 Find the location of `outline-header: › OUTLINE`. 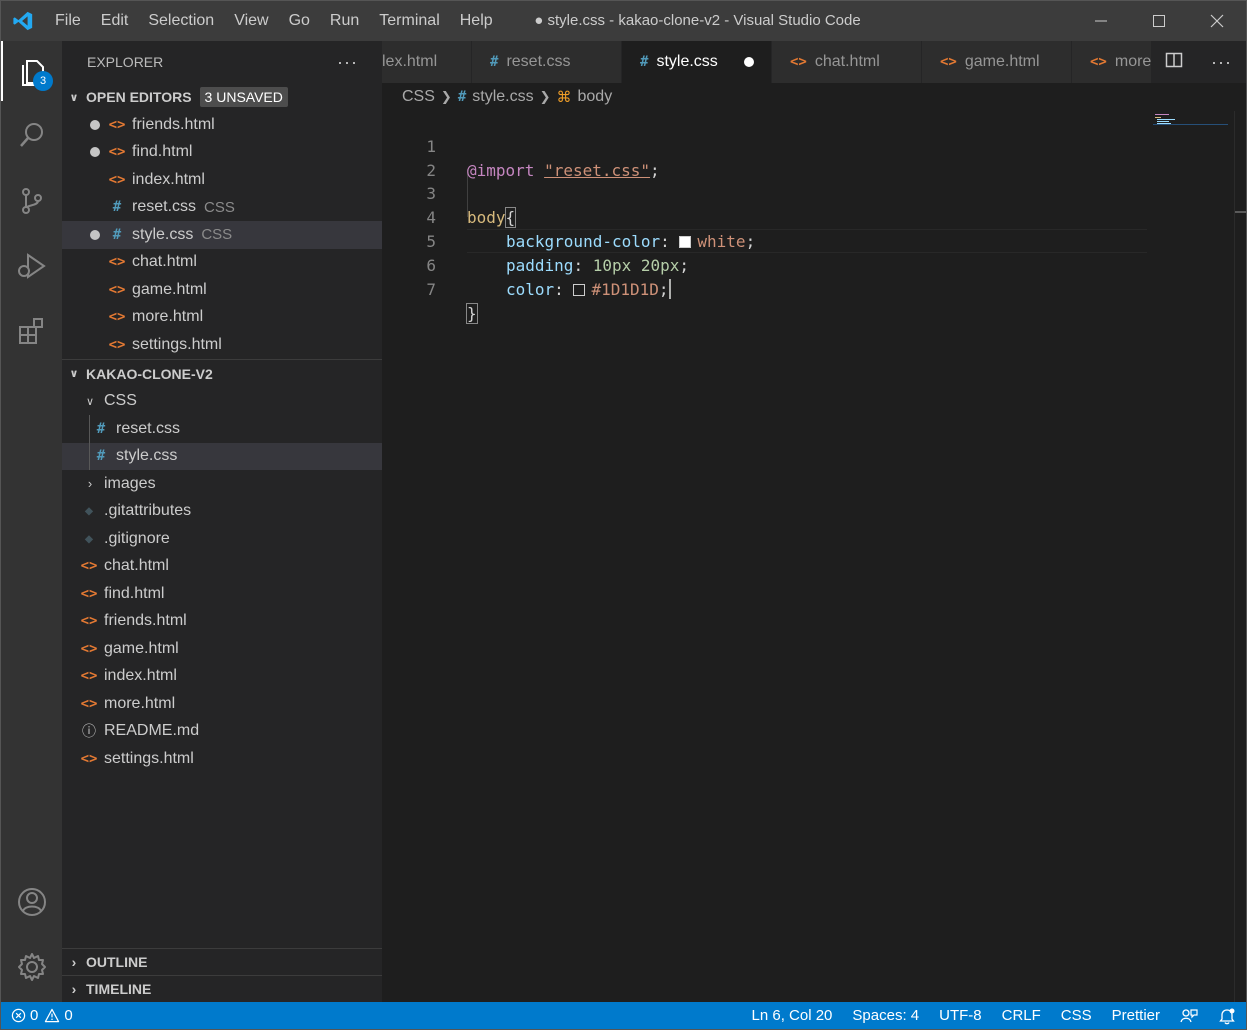

outline-header: › OUTLINE is located at coordinates (222, 961).